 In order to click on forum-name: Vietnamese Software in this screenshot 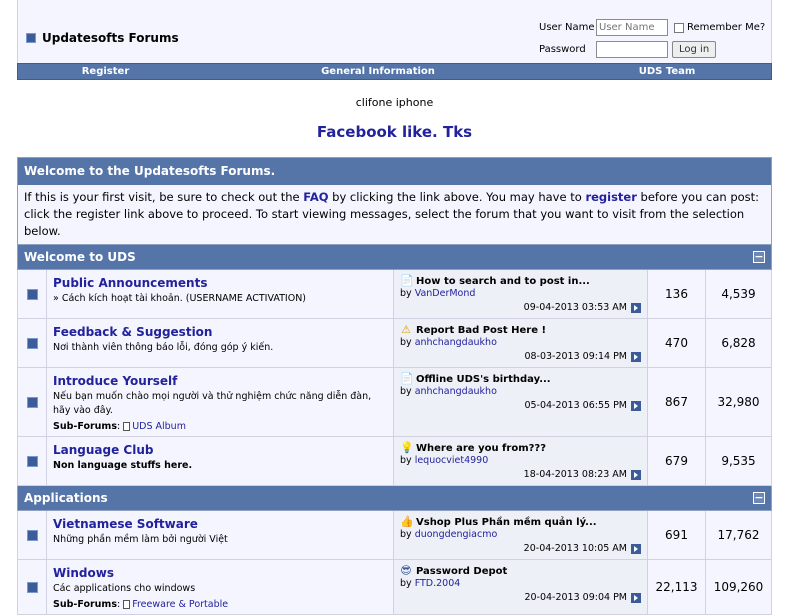, I will do `click(220, 524)`.